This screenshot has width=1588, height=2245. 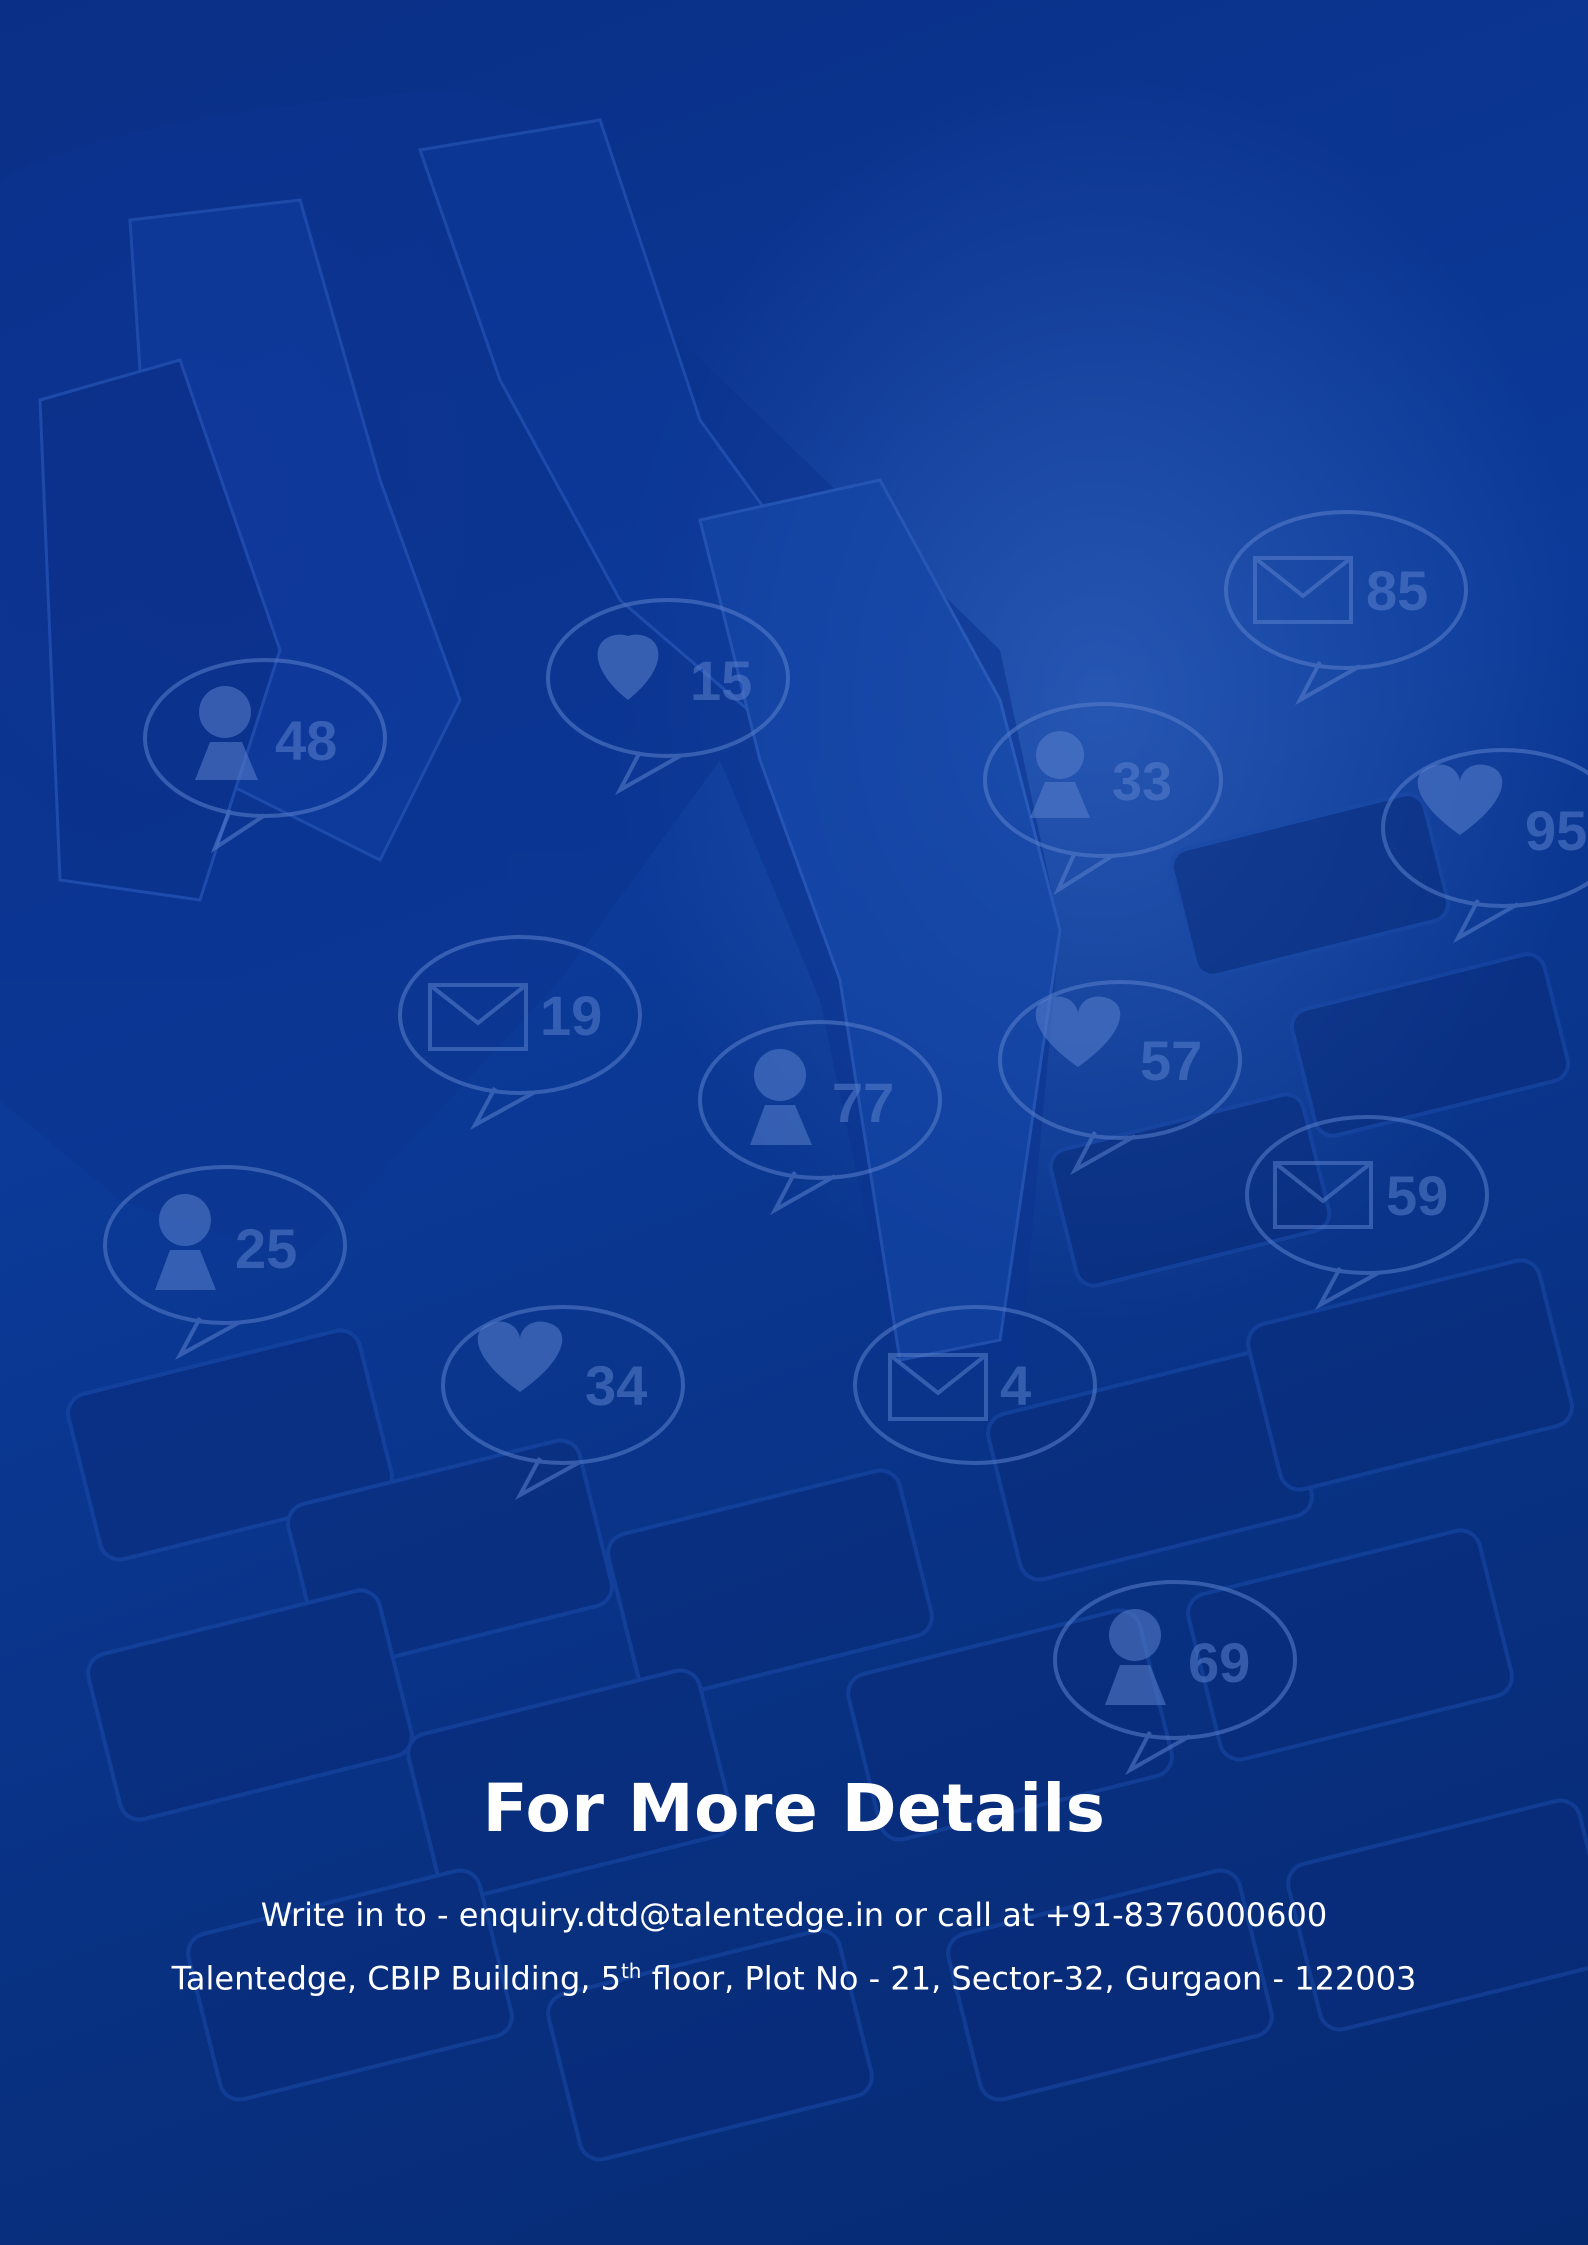 What do you see at coordinates (794, 1808) in the screenshot?
I see `section-title: For More Details` at bounding box center [794, 1808].